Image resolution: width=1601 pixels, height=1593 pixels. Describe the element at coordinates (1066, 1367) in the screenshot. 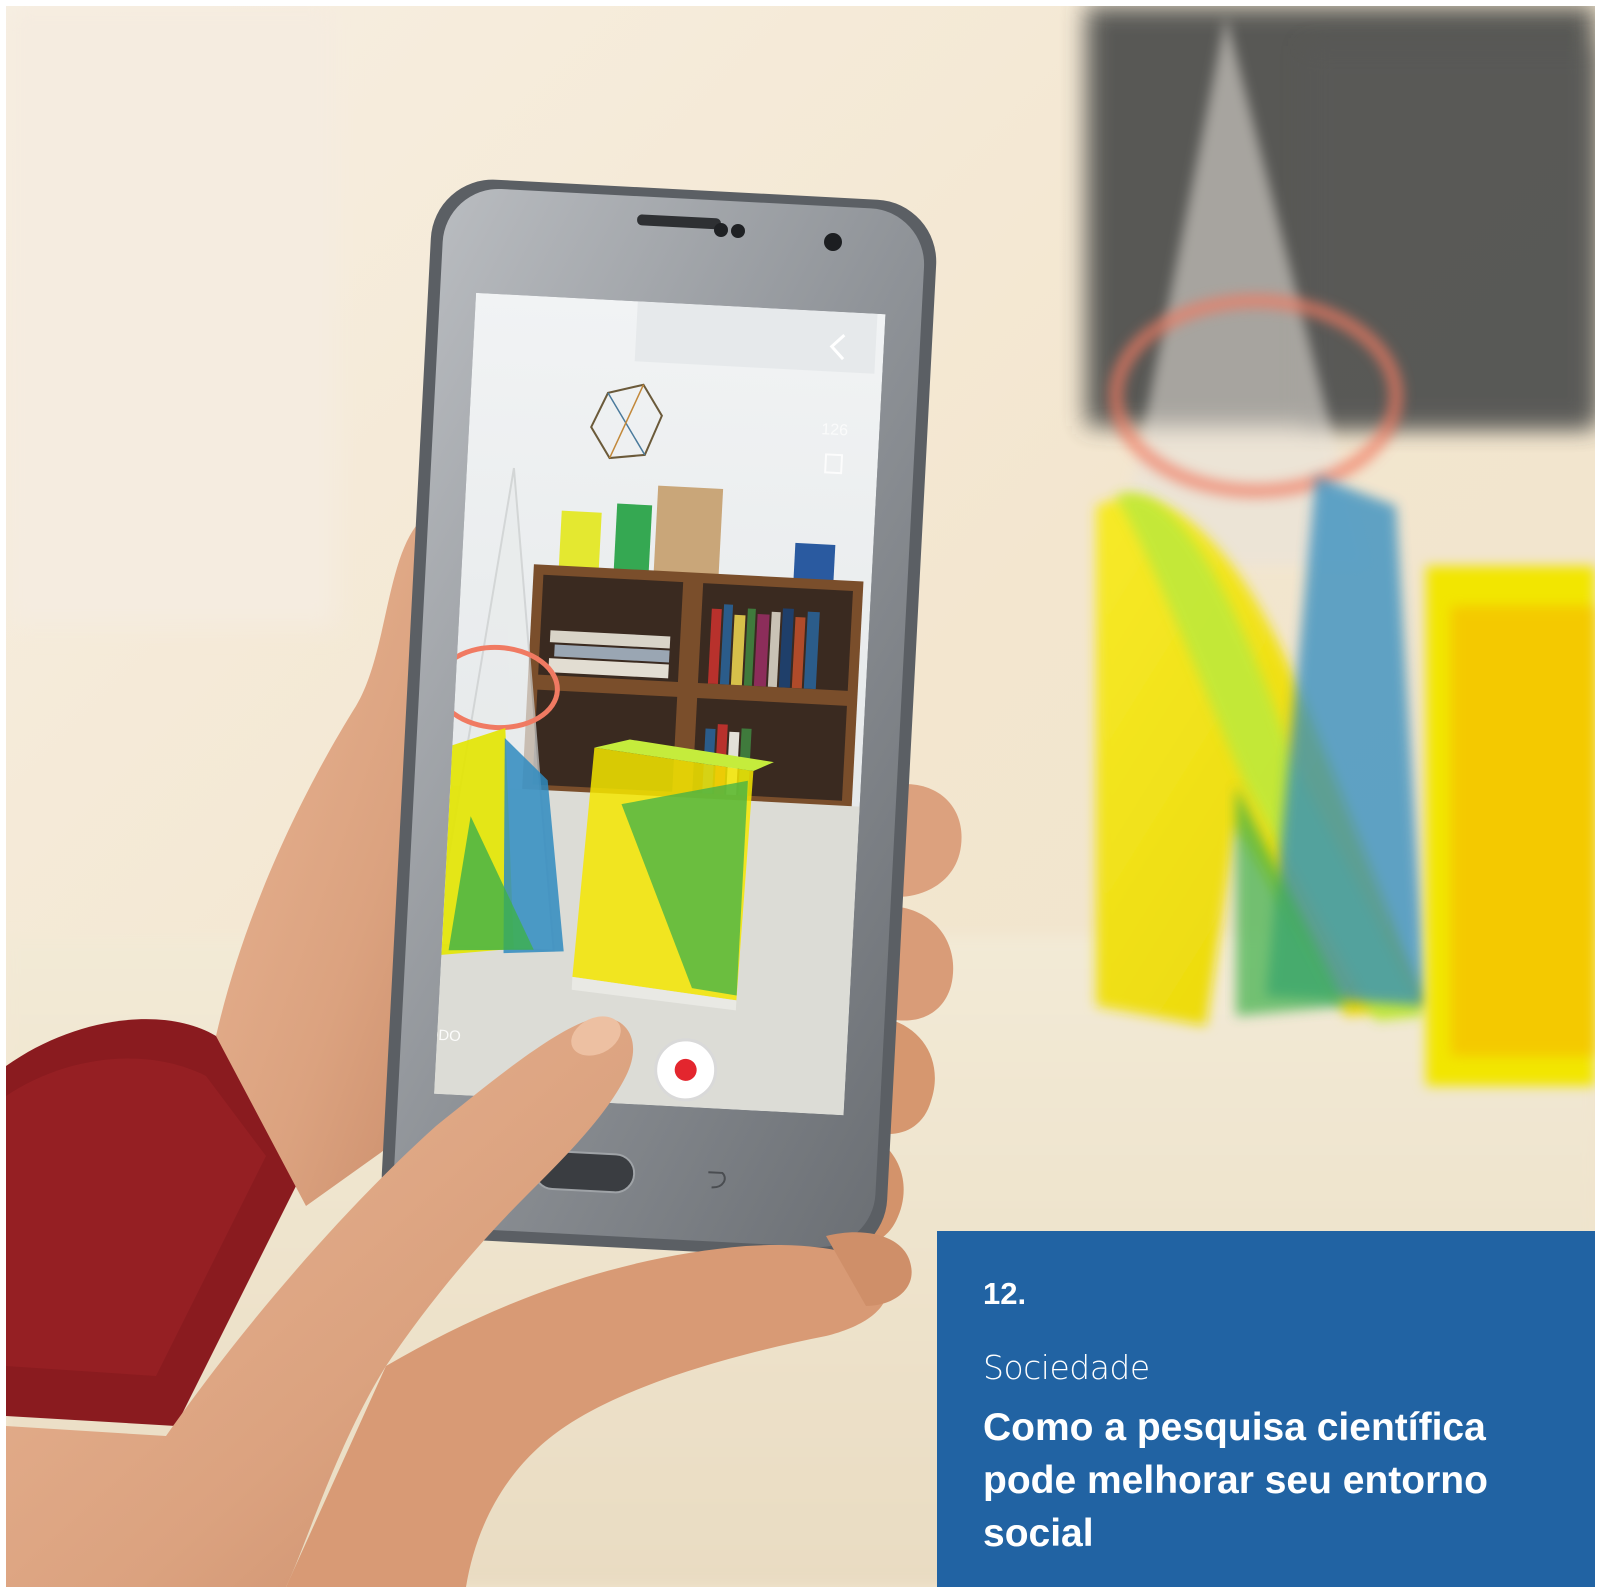

I see `article-category: Sociedade` at that location.